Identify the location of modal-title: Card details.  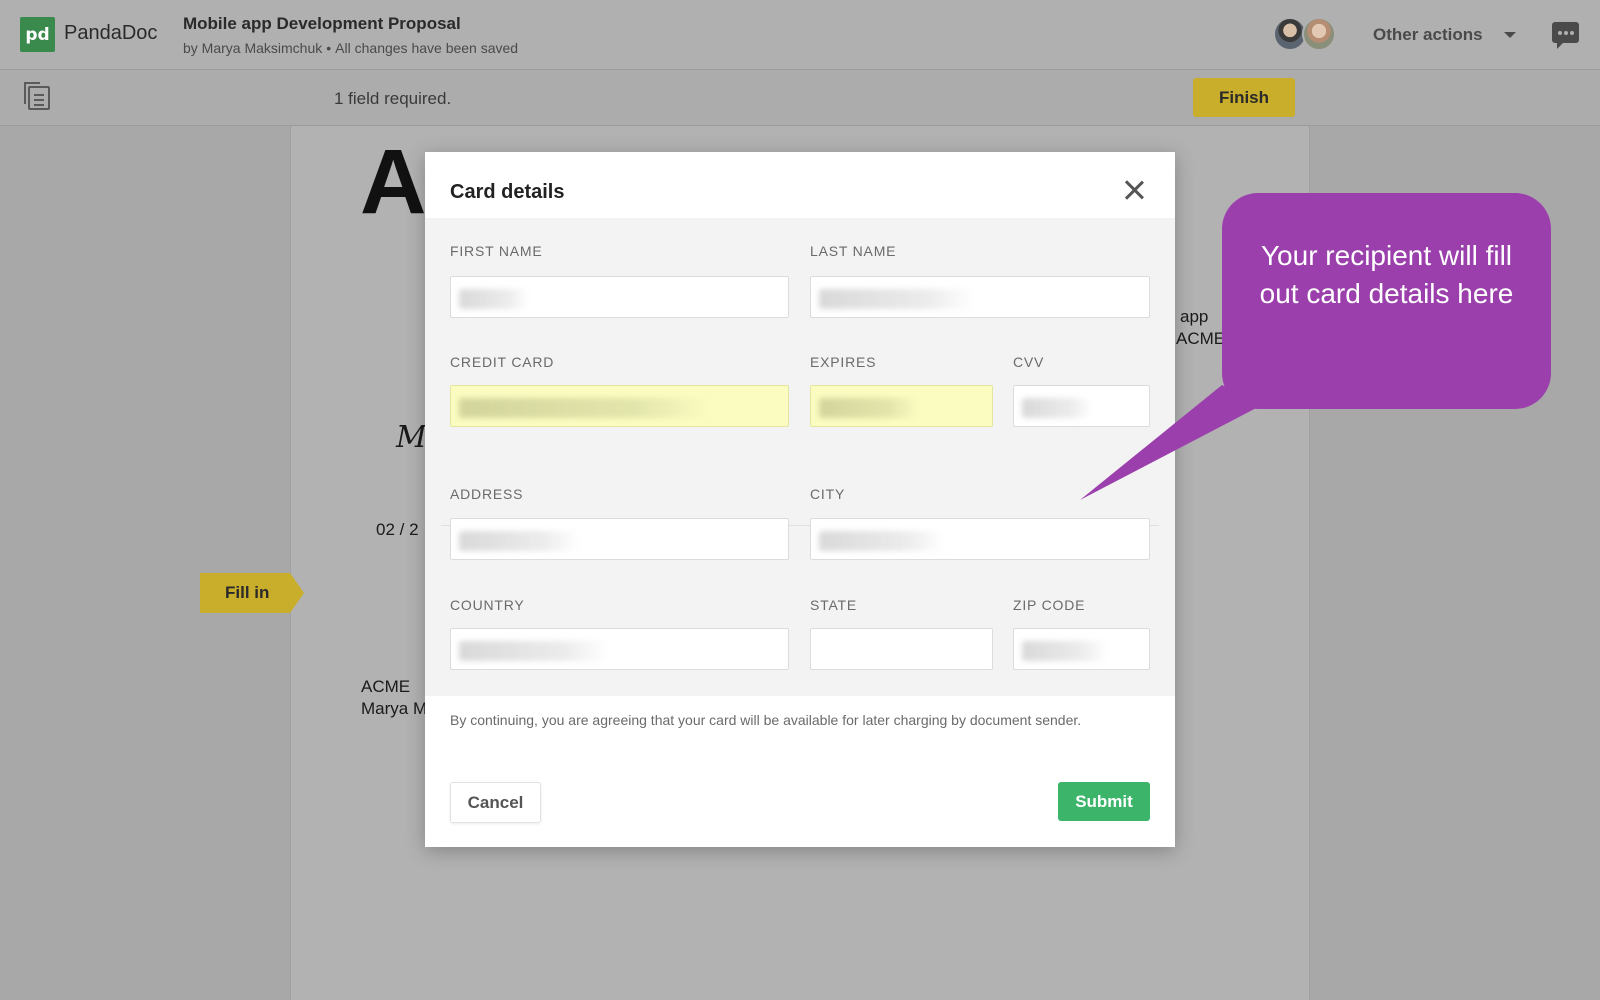
(507, 192).